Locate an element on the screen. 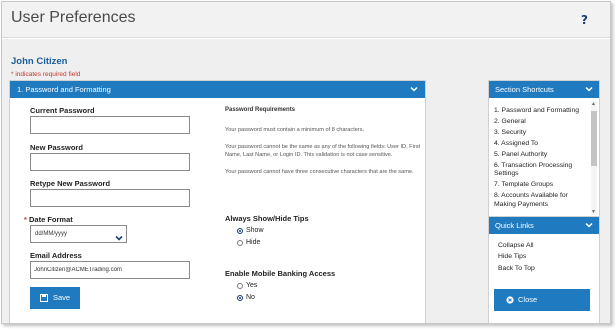  shortcut-item: 1. Password and Formatting is located at coordinates (540, 111).